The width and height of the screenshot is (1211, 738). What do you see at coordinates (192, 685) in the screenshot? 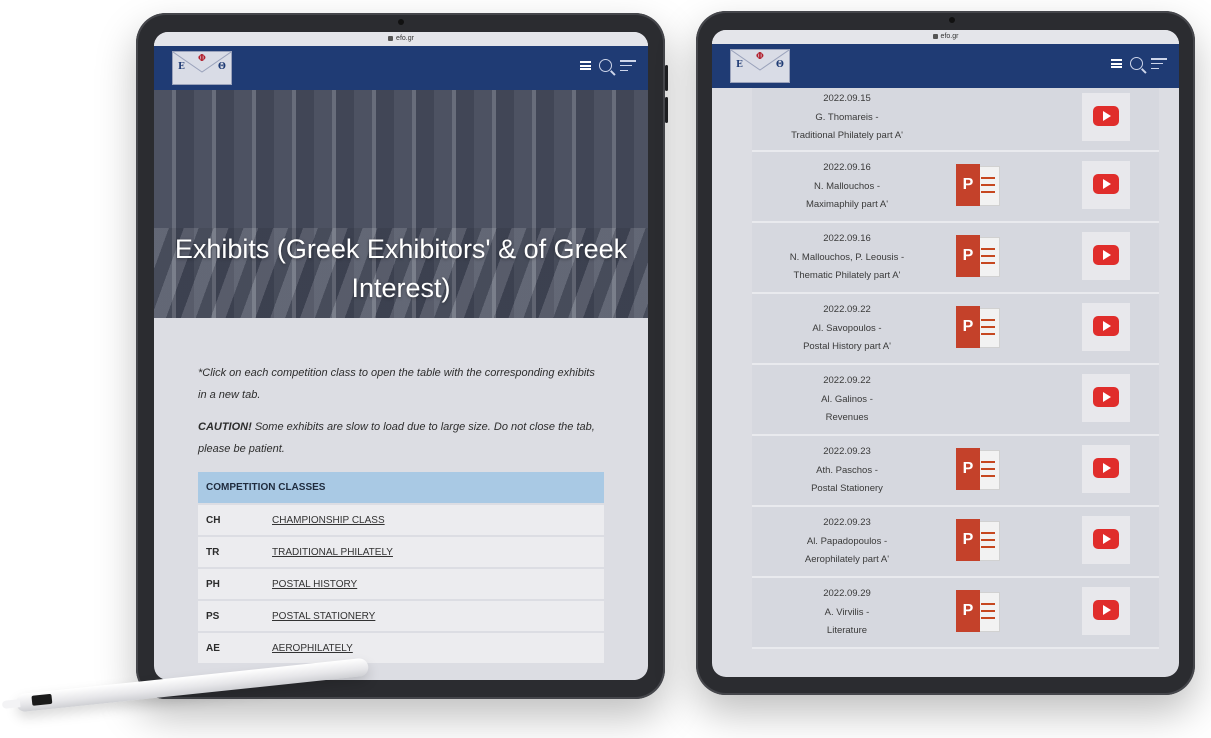
I see `pencil-body` at bounding box center [192, 685].